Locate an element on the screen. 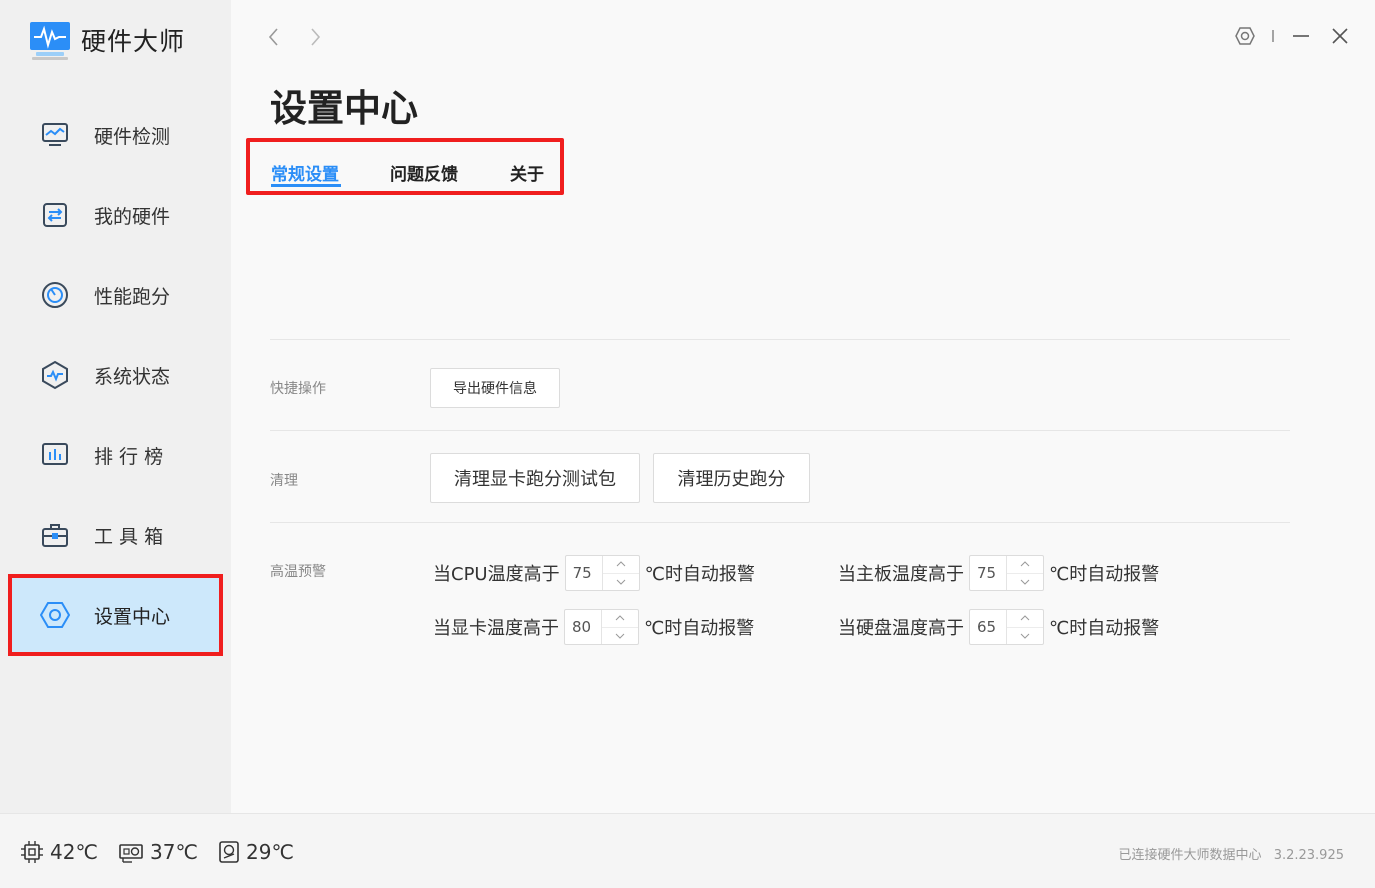 The height and width of the screenshot is (888, 1375). minimize-icon is located at coordinates (1301, 36).